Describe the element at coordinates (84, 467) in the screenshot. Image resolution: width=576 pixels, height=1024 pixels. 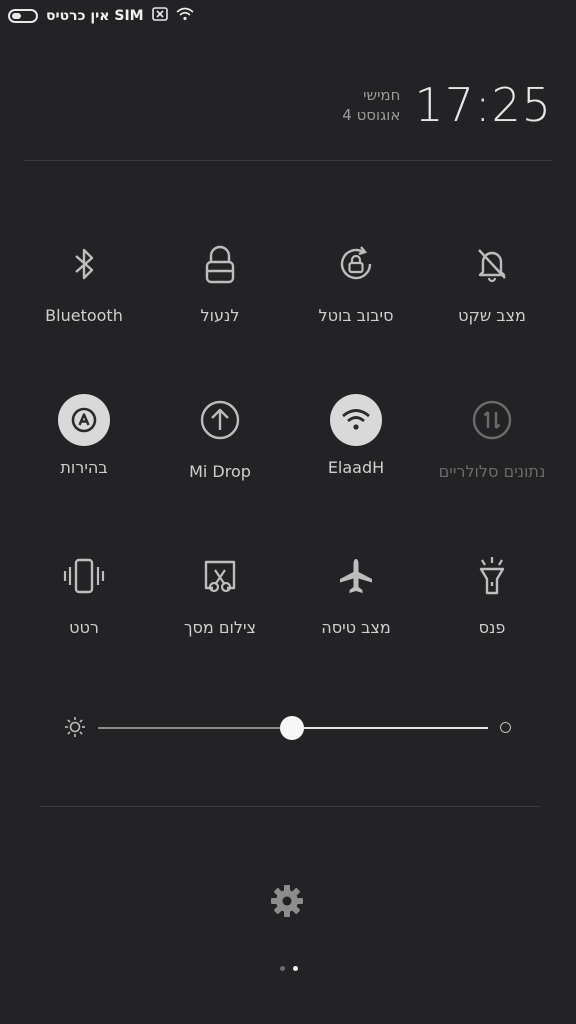
I see `toggle-label: בהירות` at that location.